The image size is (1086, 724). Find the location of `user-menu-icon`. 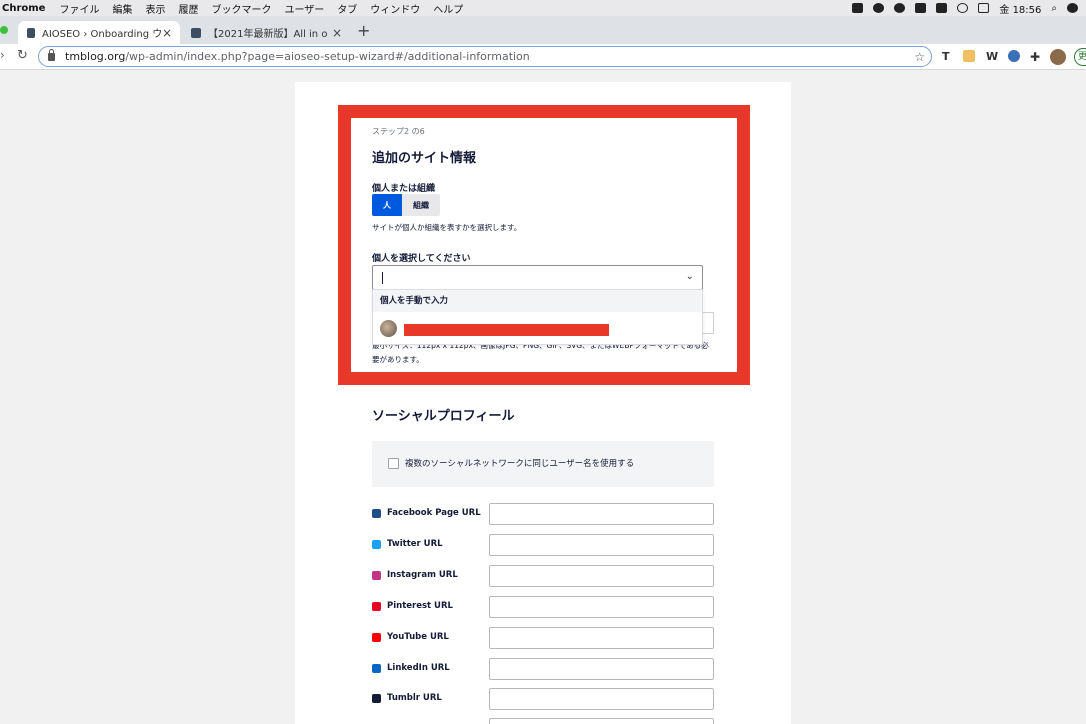

user-menu-icon is located at coordinates (1072, 8).